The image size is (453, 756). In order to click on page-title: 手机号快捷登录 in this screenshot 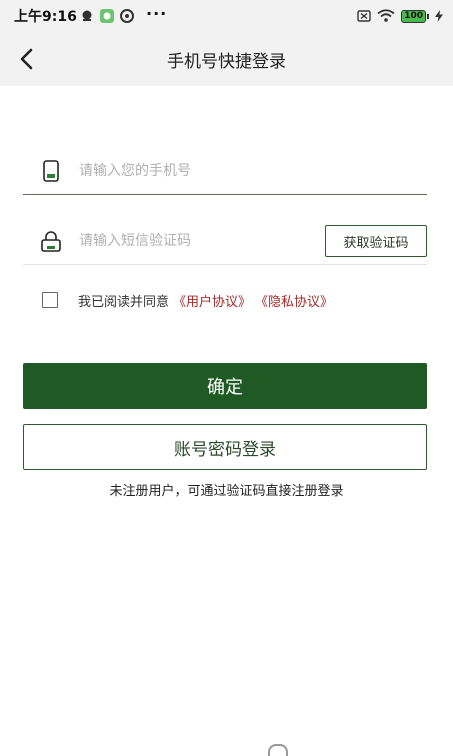, I will do `click(226, 62)`.